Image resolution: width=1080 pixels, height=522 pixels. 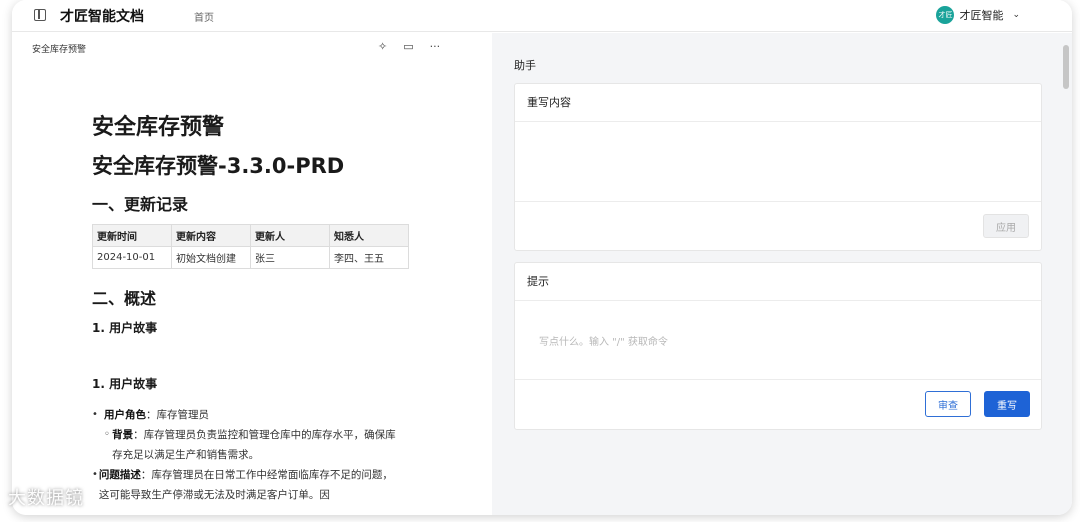 What do you see at coordinates (124, 298) in the screenshot?
I see `section-heading-overview: 二、概述` at bounding box center [124, 298].